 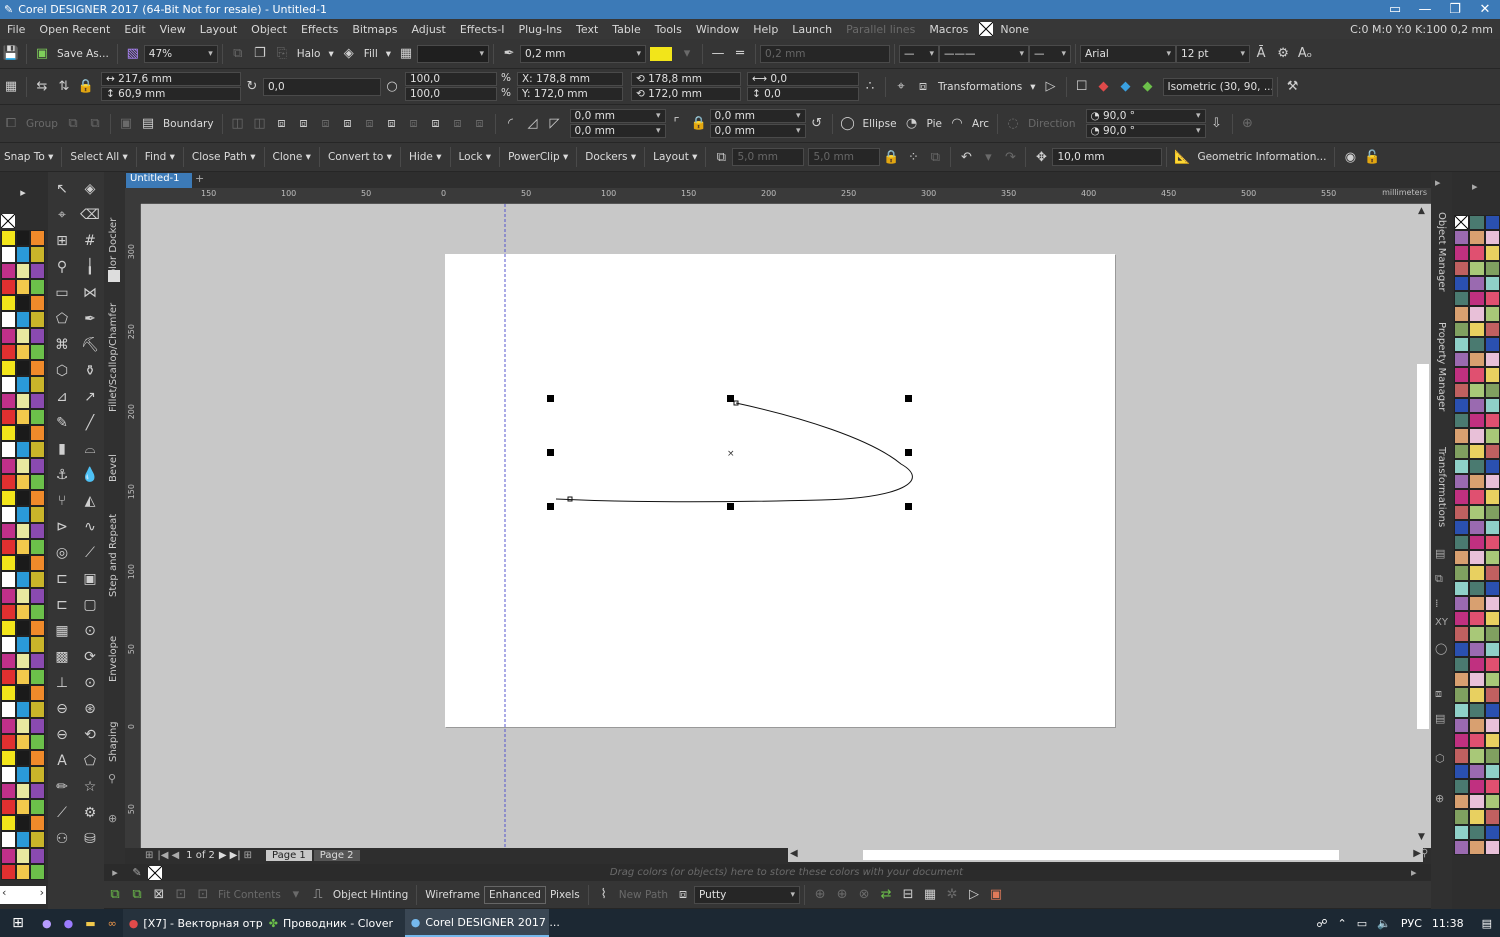 What do you see at coordinates (794, 853) in the screenshot?
I see `scroll-left-icon: ◀` at bounding box center [794, 853].